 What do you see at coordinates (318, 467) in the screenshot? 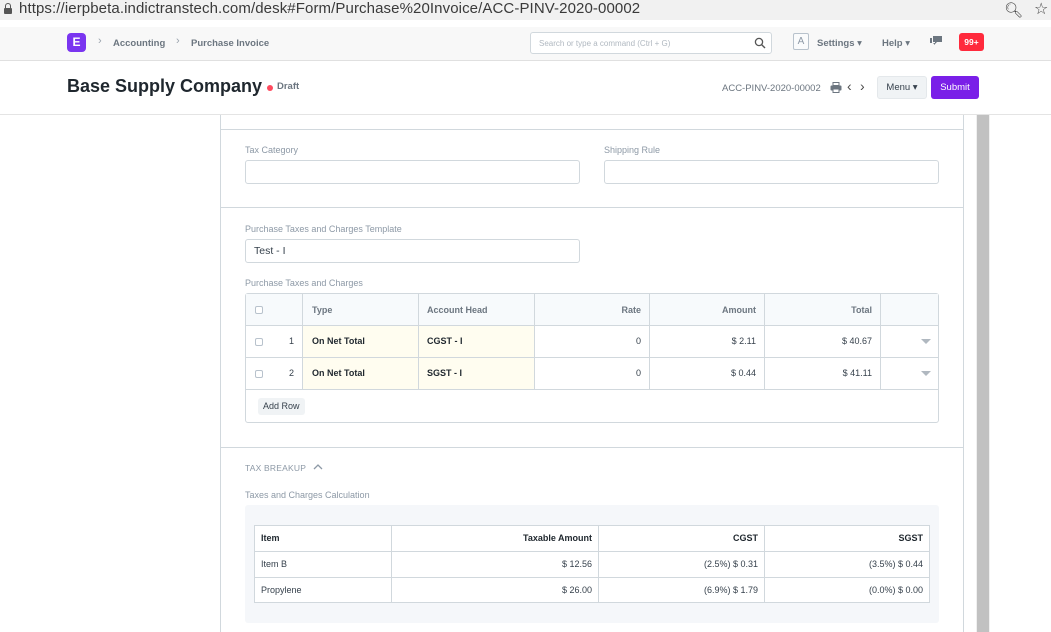
I see `chevron-up-icon` at bounding box center [318, 467].